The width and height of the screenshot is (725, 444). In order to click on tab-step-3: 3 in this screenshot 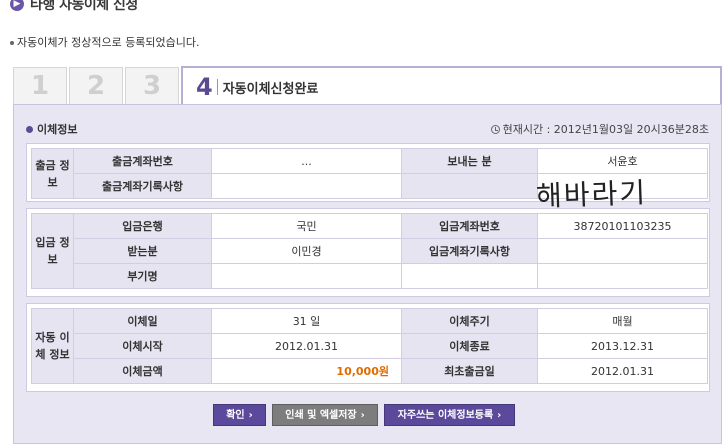, I will do `click(152, 85)`.